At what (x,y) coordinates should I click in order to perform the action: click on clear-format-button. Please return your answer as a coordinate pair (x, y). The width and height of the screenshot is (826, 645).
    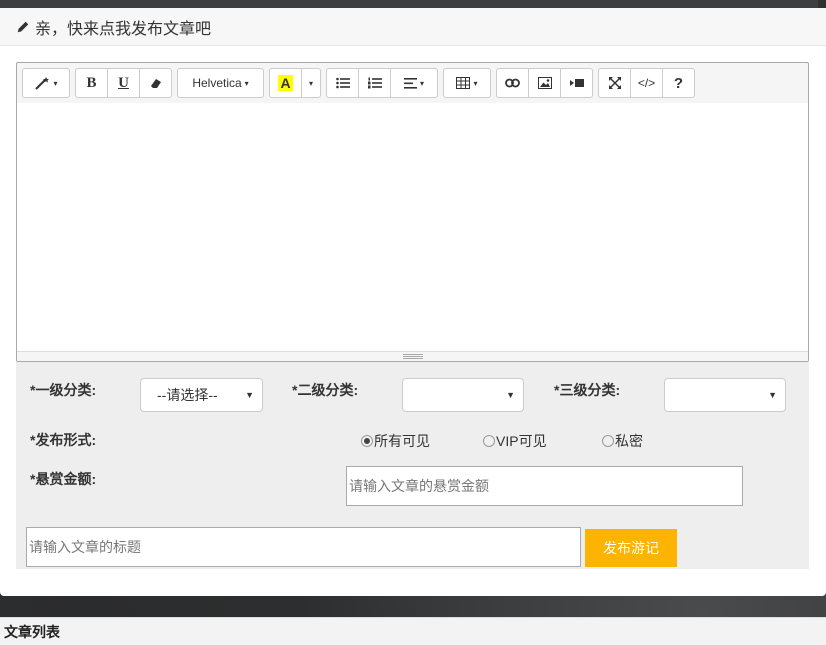
    Looking at the image, I should click on (155, 83).